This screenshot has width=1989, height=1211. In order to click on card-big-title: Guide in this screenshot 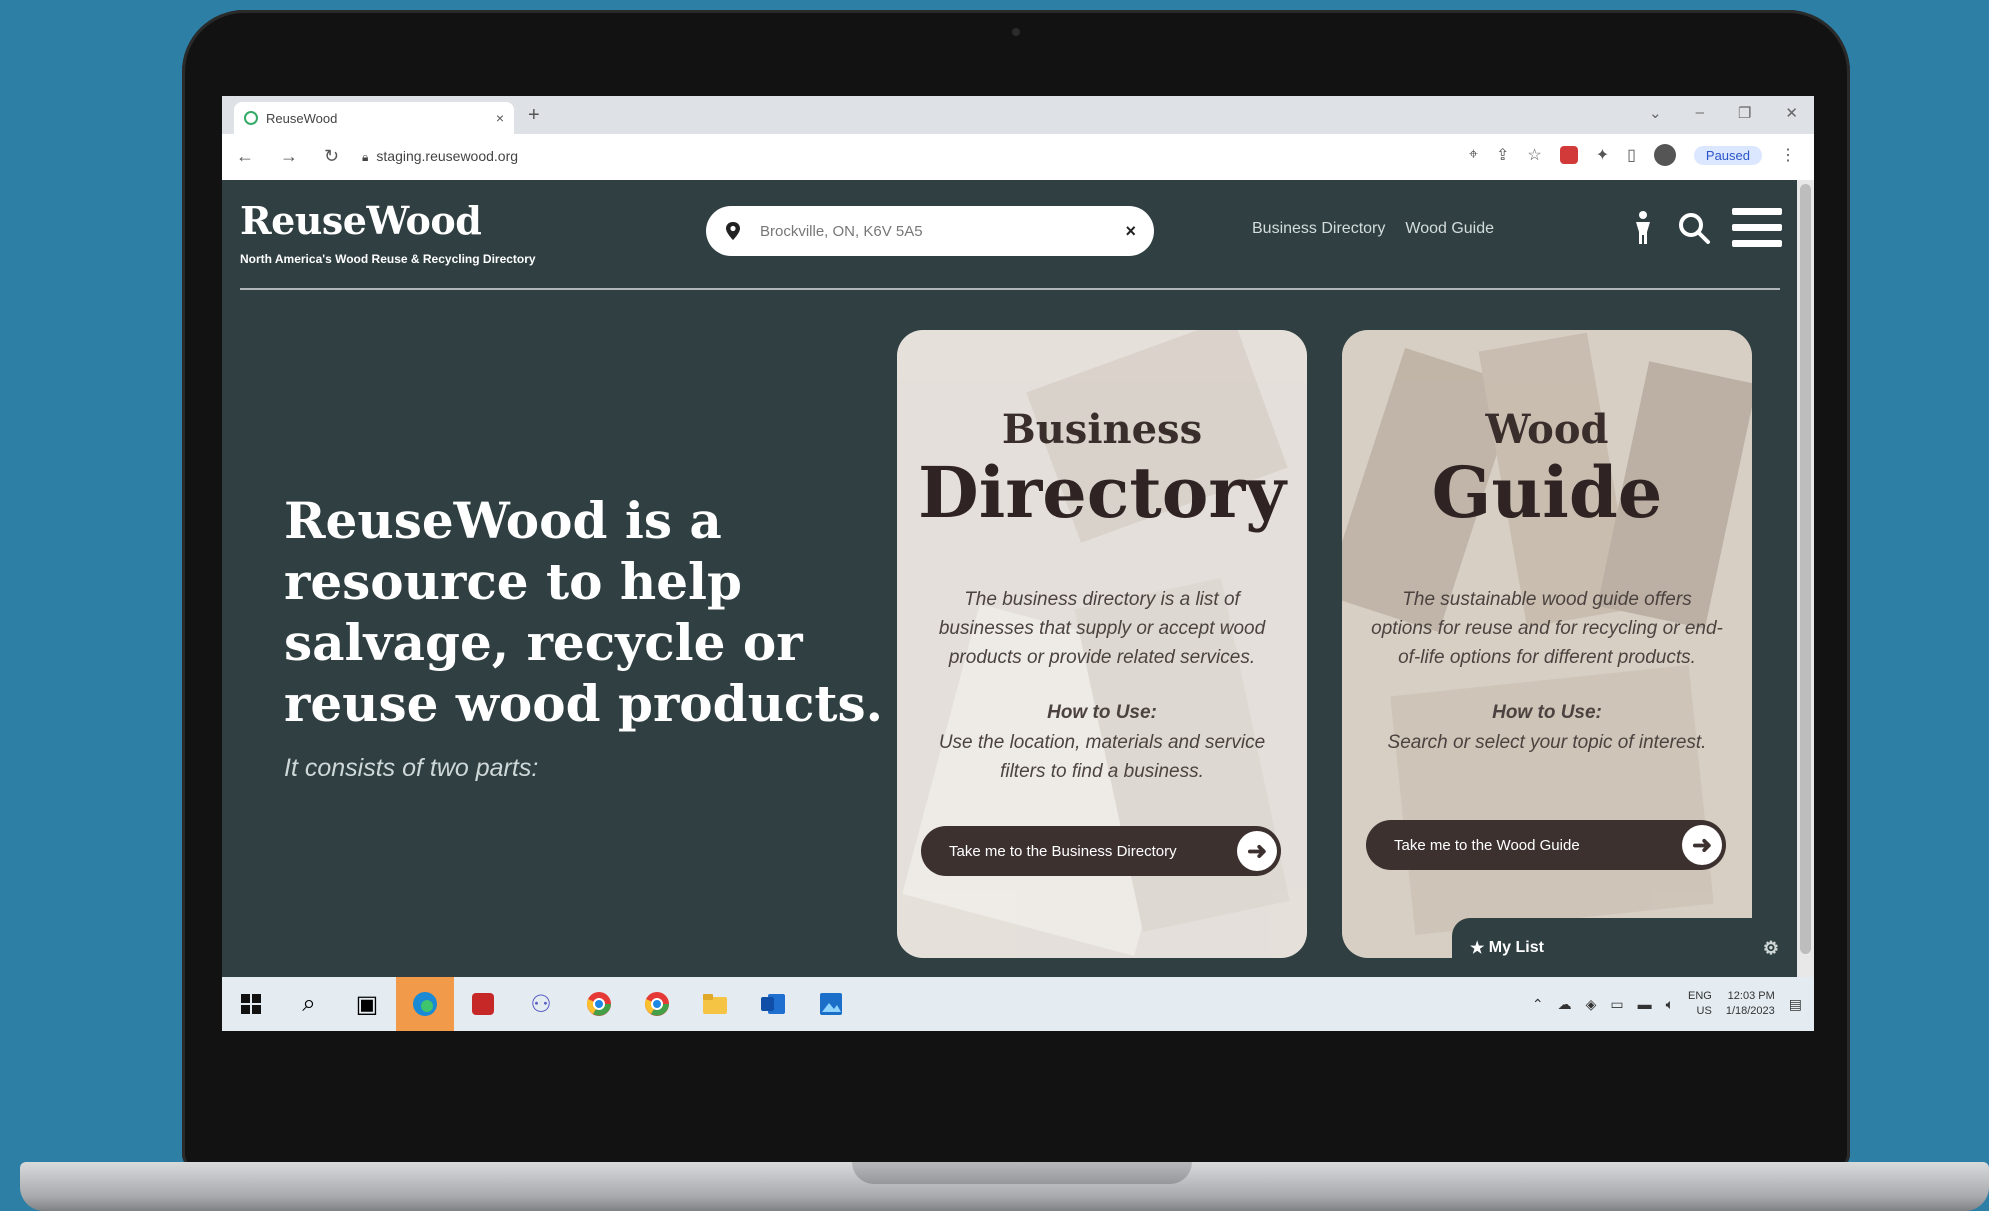, I will do `click(1547, 492)`.